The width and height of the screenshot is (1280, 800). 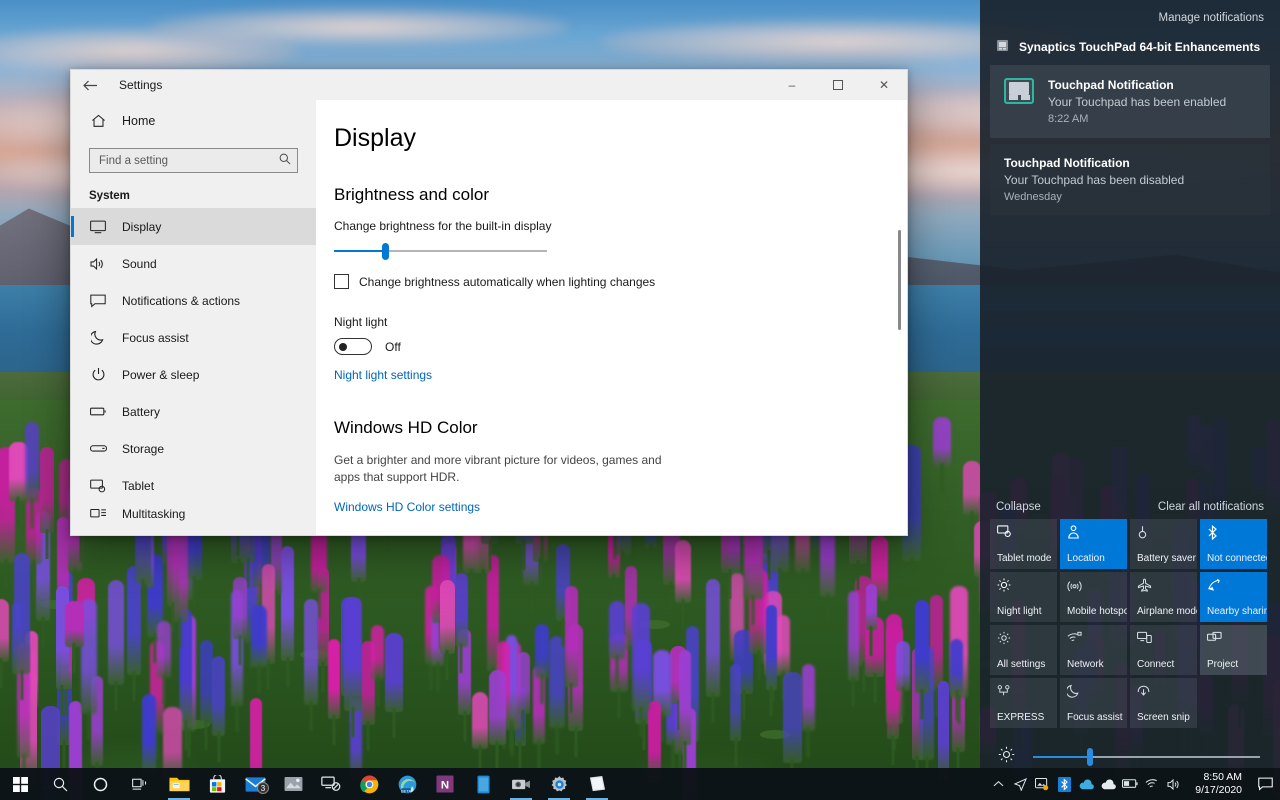 What do you see at coordinates (193, 263) in the screenshot?
I see `sidebar-item-sound: Sound` at bounding box center [193, 263].